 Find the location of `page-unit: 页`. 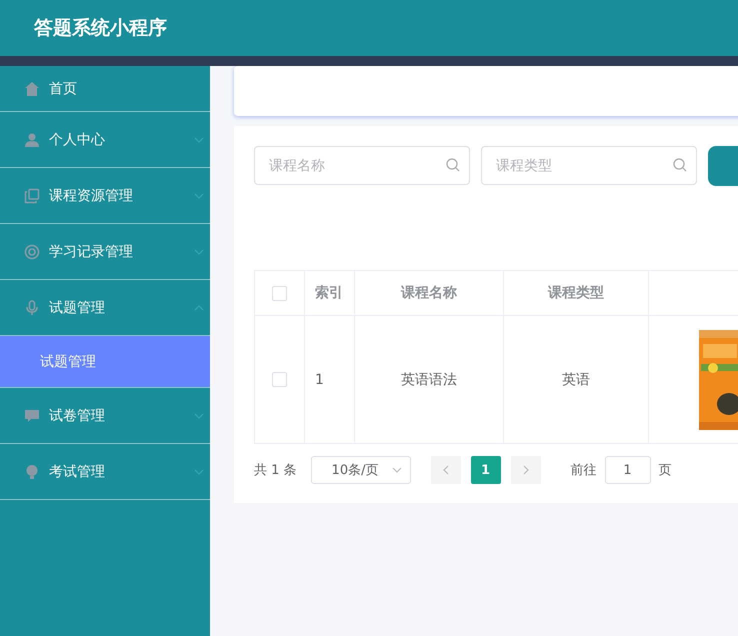

page-unit: 页 is located at coordinates (665, 470).